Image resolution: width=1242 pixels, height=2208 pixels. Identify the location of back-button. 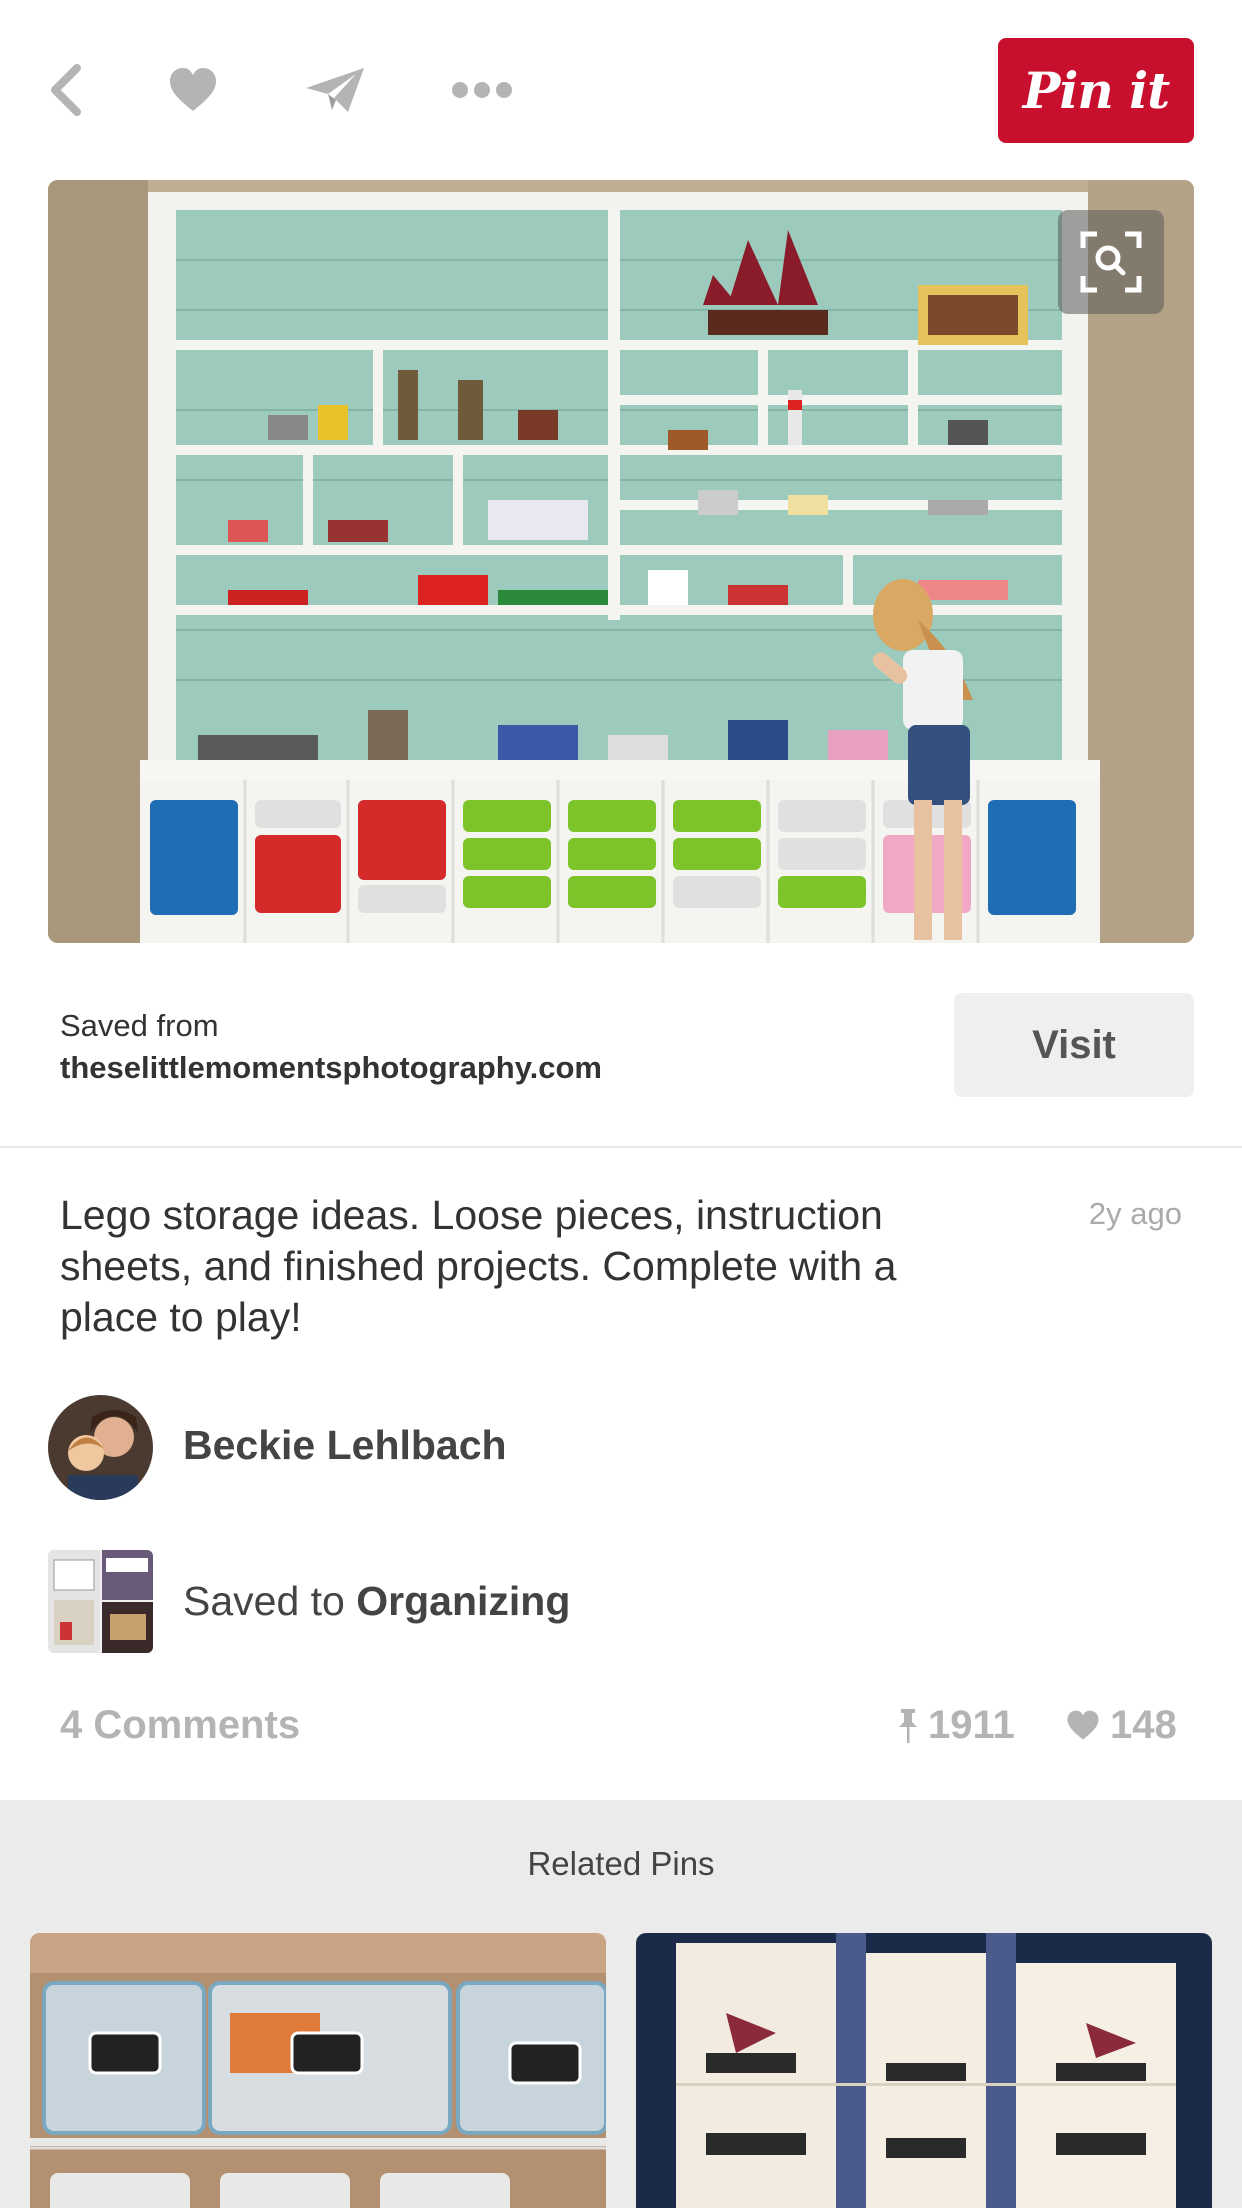
(65, 90).